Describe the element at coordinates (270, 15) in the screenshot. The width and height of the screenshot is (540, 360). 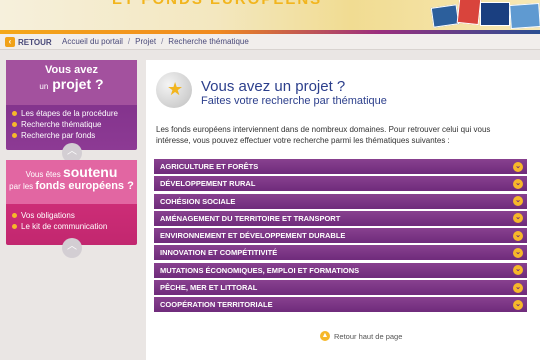
I see `header-banner: ET FONDS EUROPÉENS` at that location.